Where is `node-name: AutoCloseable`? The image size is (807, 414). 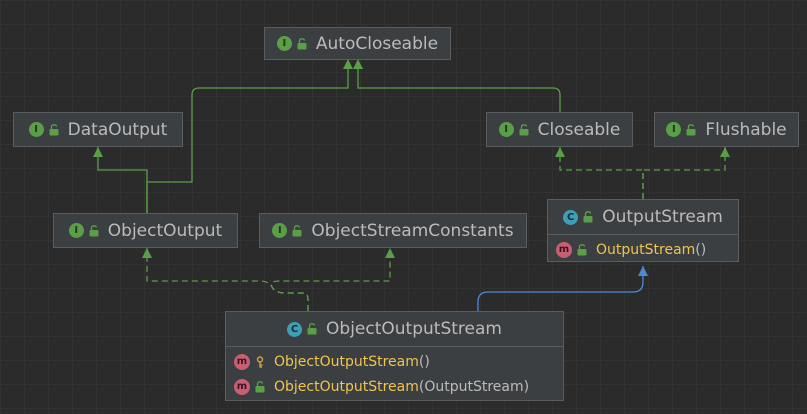 node-name: AutoCloseable is located at coordinates (377, 43).